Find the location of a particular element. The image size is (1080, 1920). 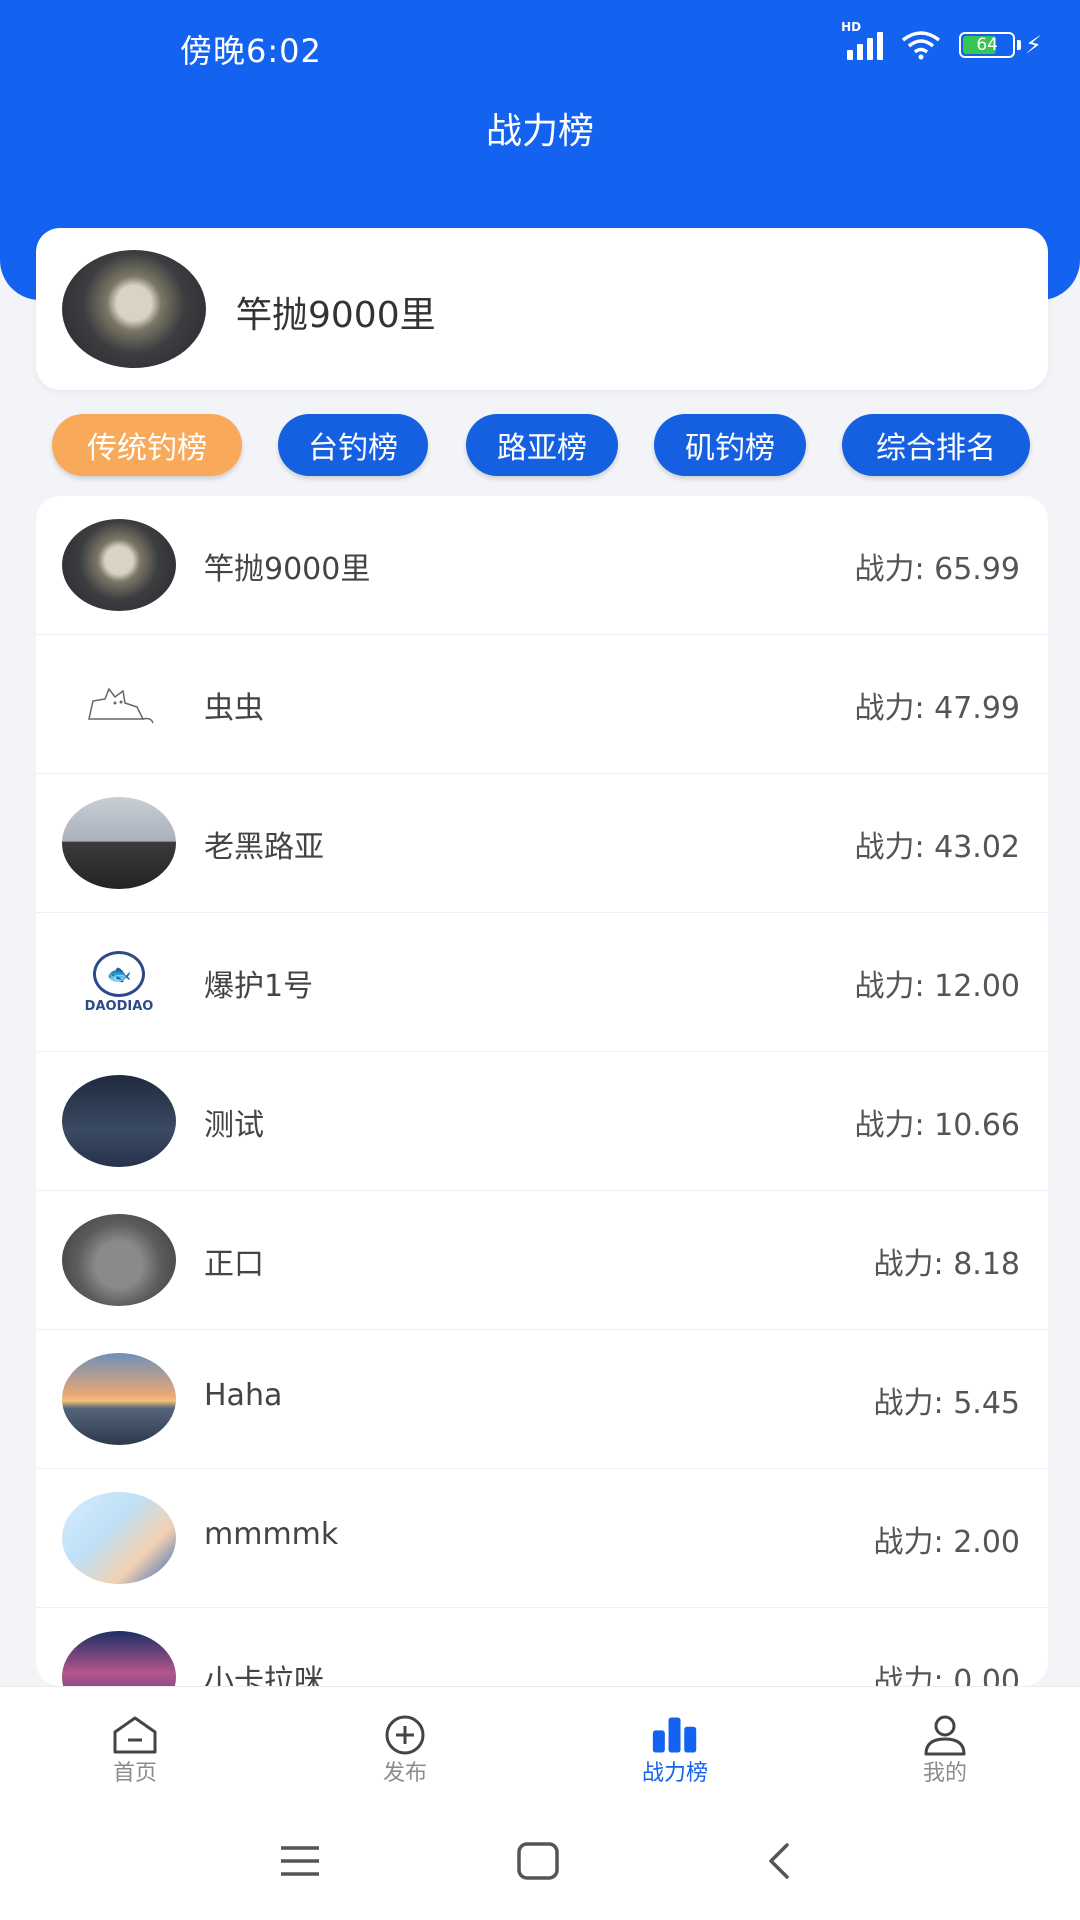

power-score: 战力: 65.99 is located at coordinates (937, 569).